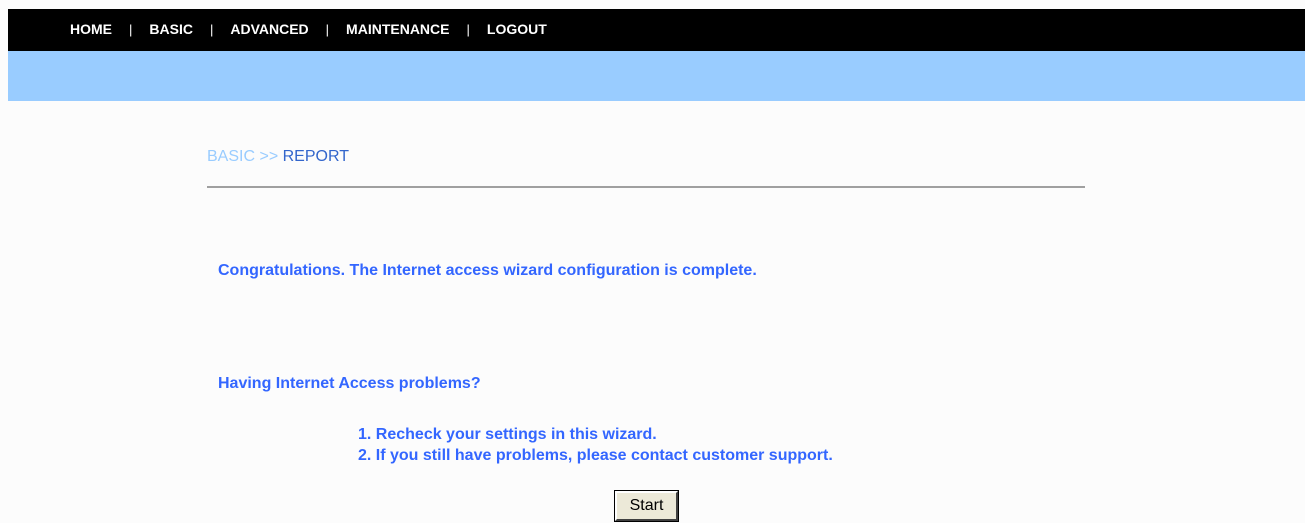  I want to click on breadcrumb-current: REPORT, so click(315, 156).